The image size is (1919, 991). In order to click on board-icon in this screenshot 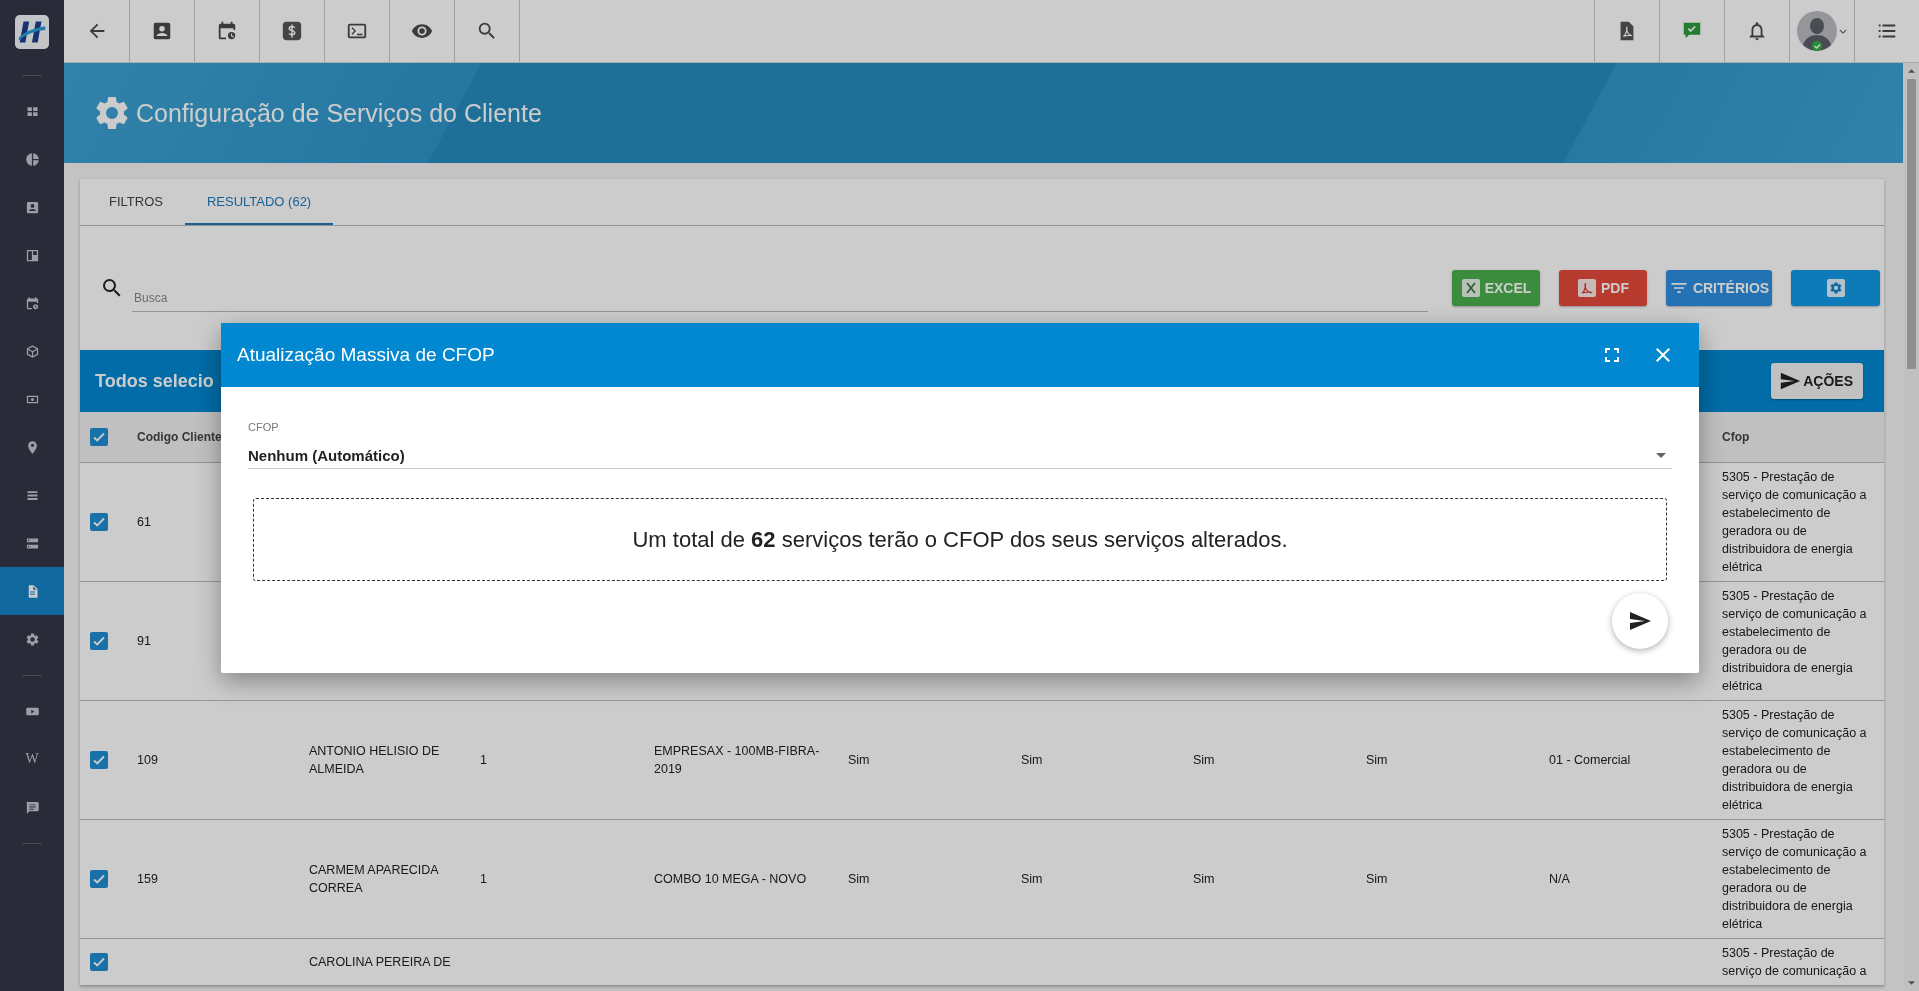, I will do `click(32, 255)`.